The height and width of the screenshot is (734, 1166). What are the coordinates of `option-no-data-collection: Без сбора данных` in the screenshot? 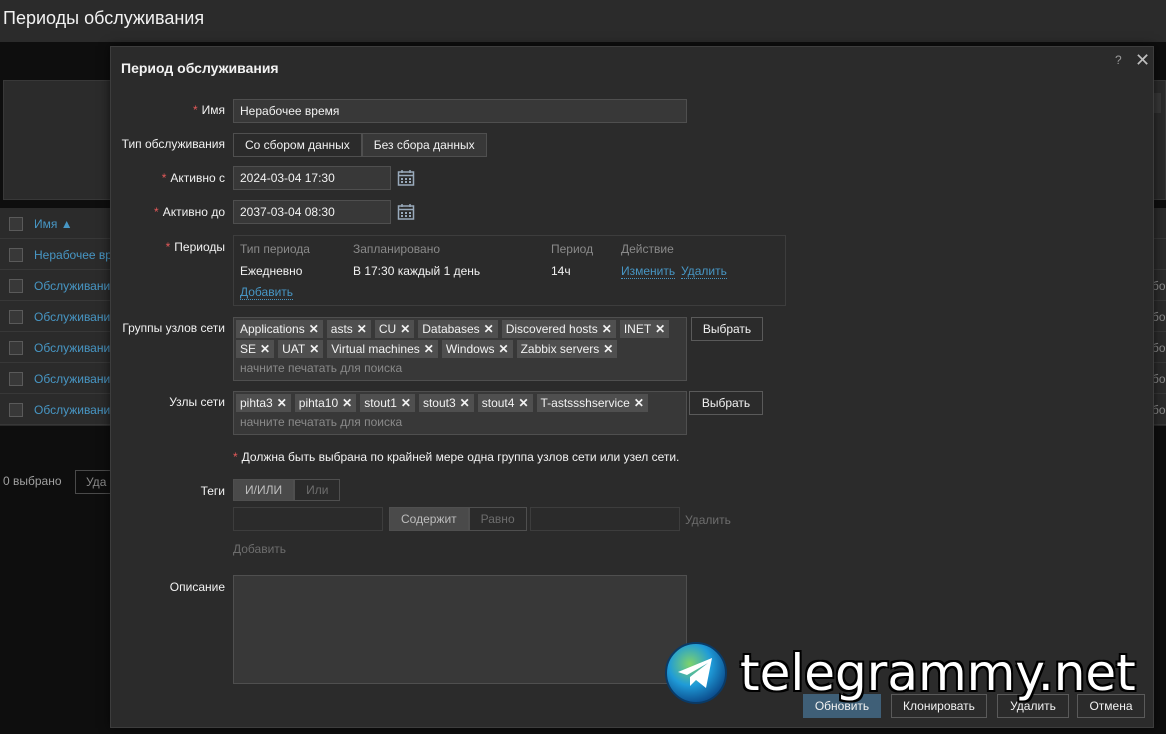 It's located at (424, 145).